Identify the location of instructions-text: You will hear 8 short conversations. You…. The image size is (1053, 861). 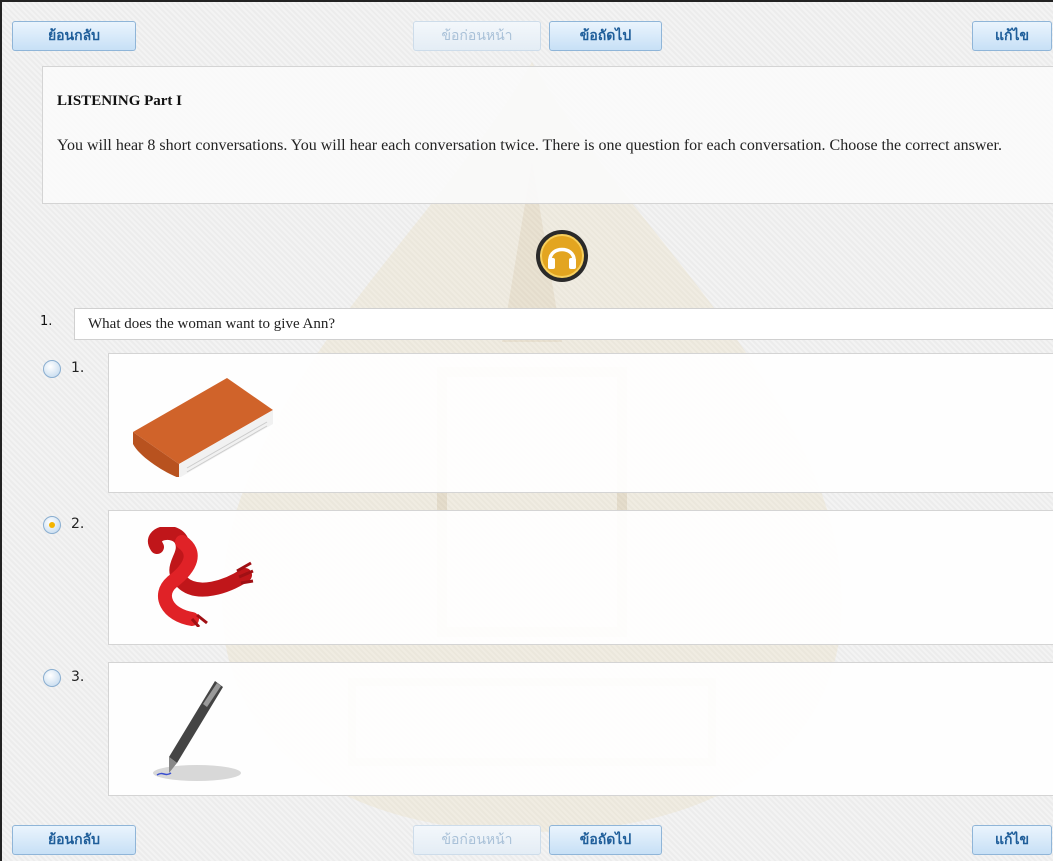
(529, 145).